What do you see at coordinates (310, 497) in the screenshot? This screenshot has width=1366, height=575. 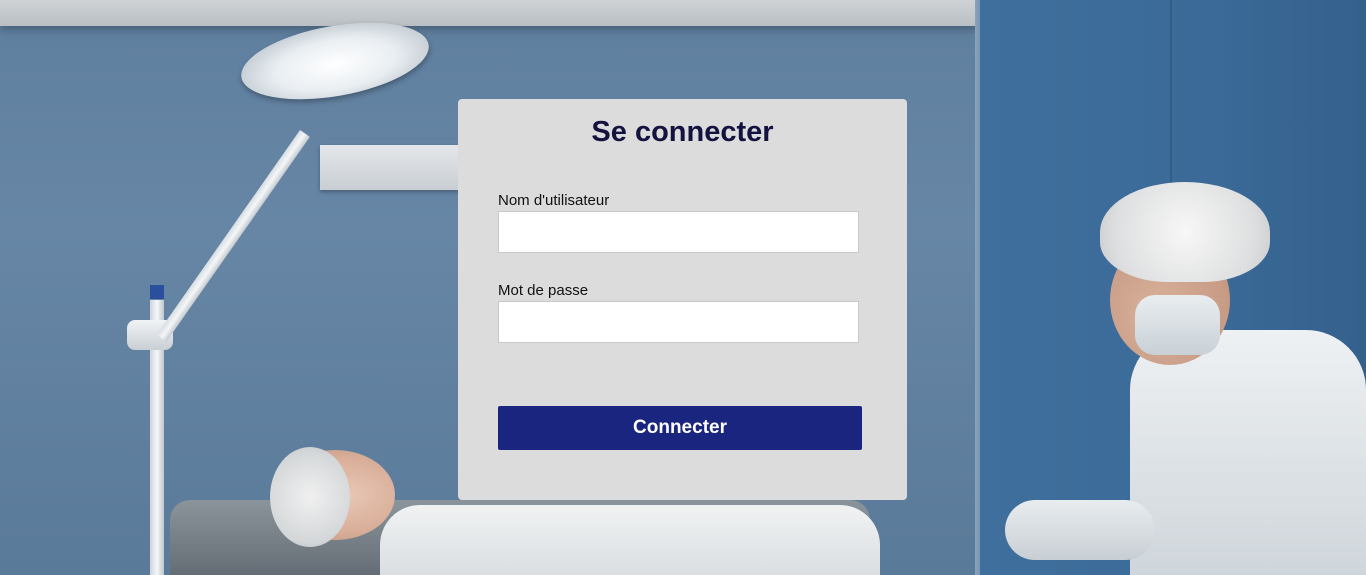 I see `patient-cap` at bounding box center [310, 497].